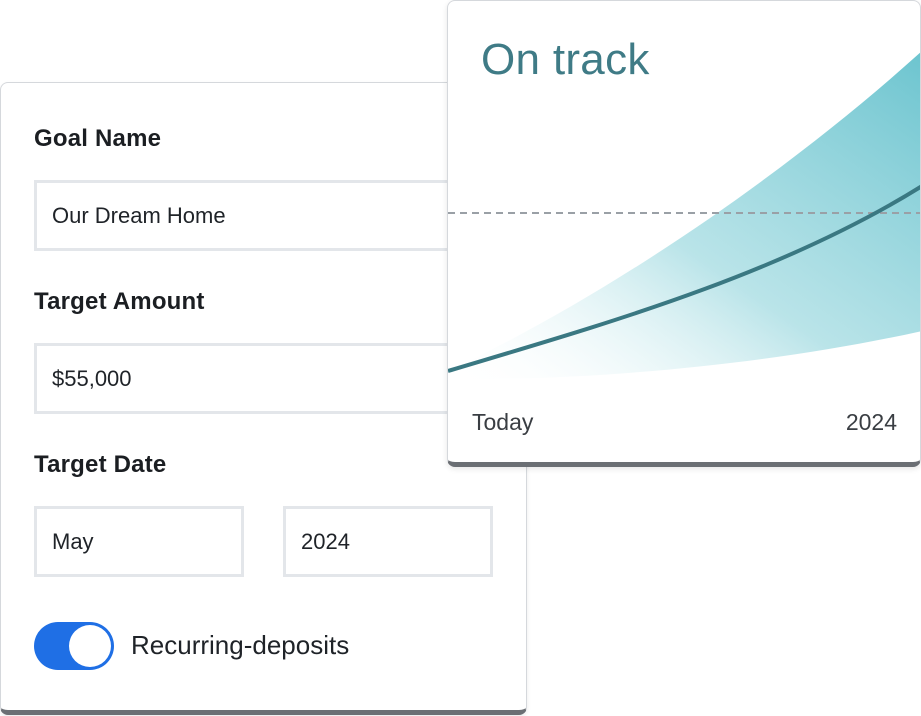 This screenshot has height=716, width=921. Describe the element at coordinates (98, 138) in the screenshot. I see `goal-name-label: Goal Name` at that location.